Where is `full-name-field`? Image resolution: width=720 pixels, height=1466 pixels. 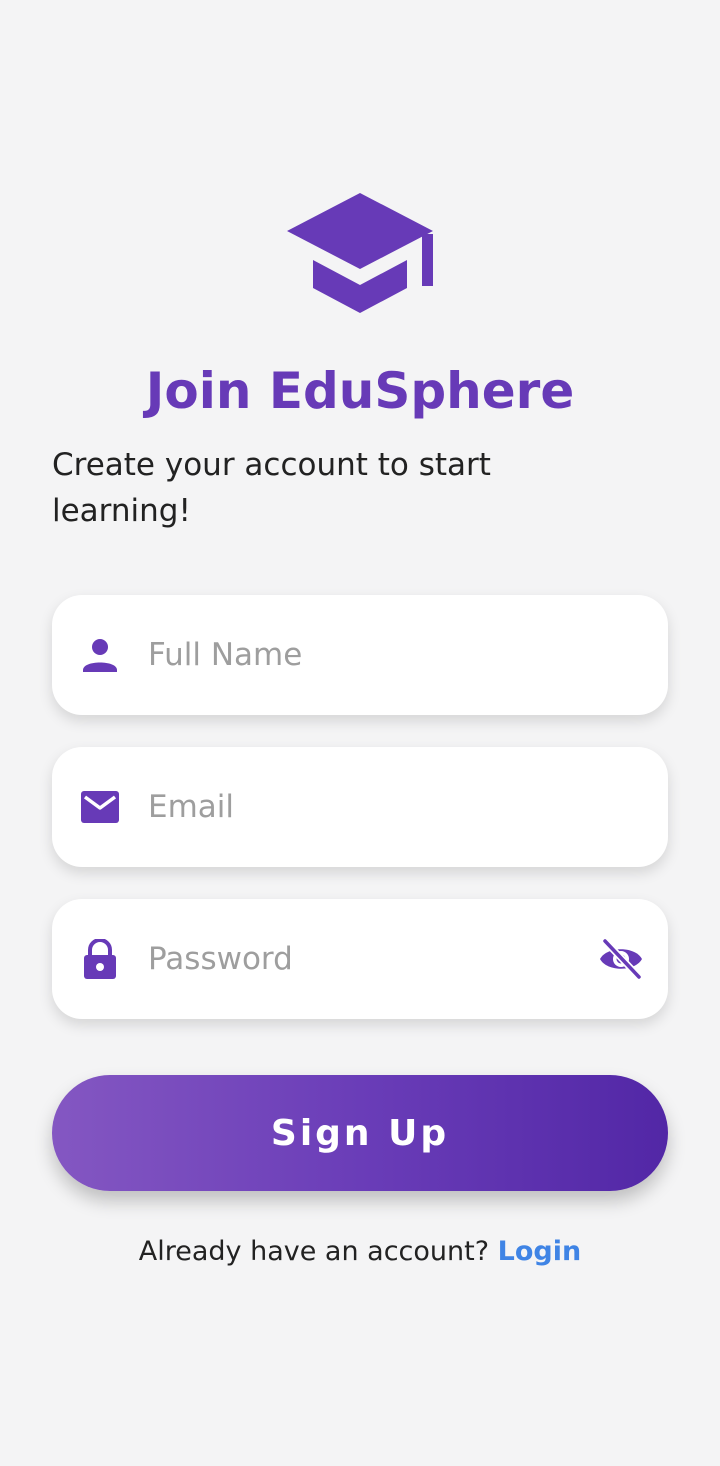 full-name-field is located at coordinates (360, 655).